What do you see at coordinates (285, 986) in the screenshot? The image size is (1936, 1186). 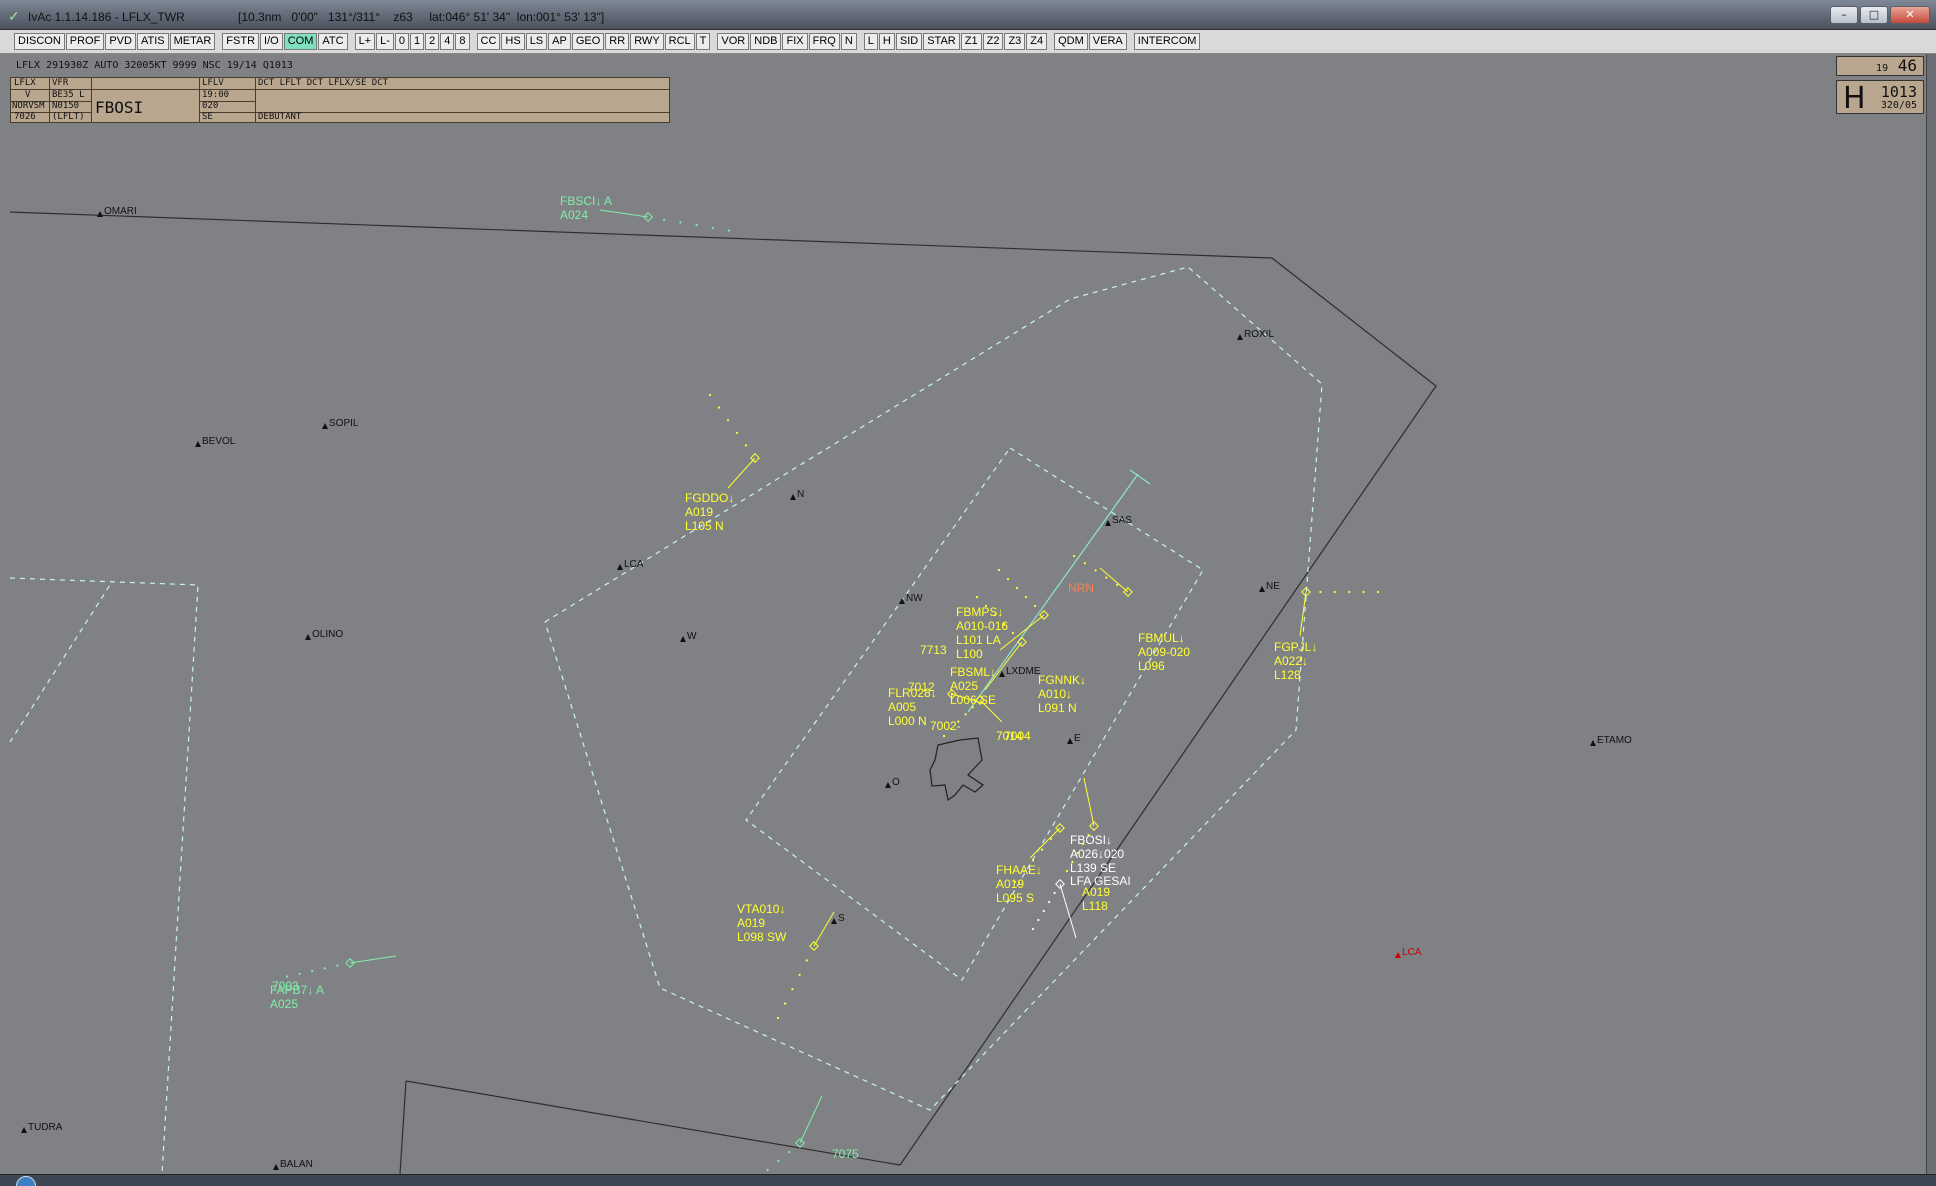 I see `aircraft-label-n7003: 7003` at bounding box center [285, 986].